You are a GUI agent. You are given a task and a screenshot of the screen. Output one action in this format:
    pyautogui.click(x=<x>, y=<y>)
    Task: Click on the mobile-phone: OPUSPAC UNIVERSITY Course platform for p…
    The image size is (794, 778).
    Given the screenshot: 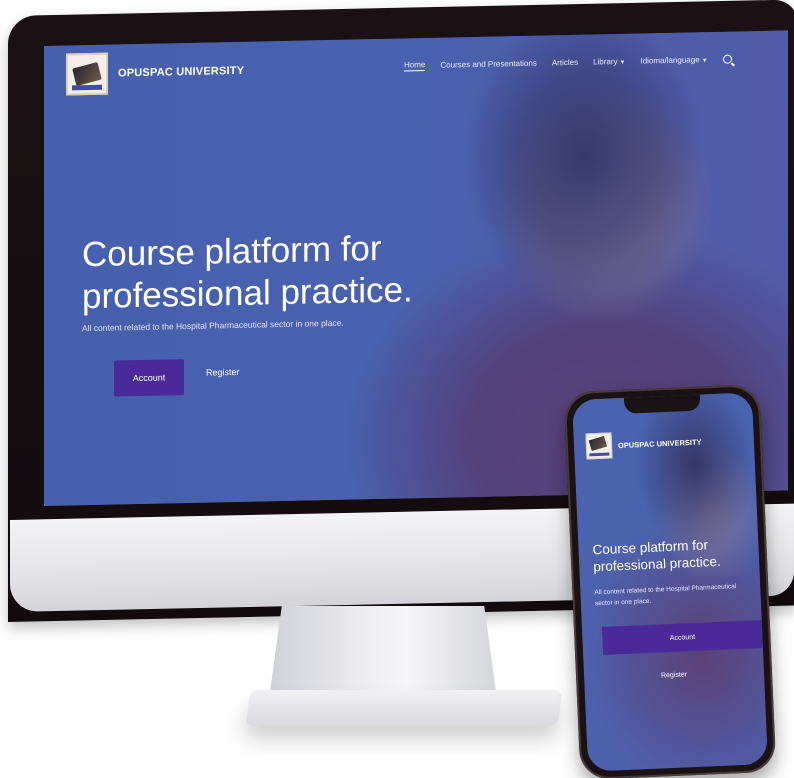 What is the action you would take?
    pyautogui.click(x=670, y=580)
    